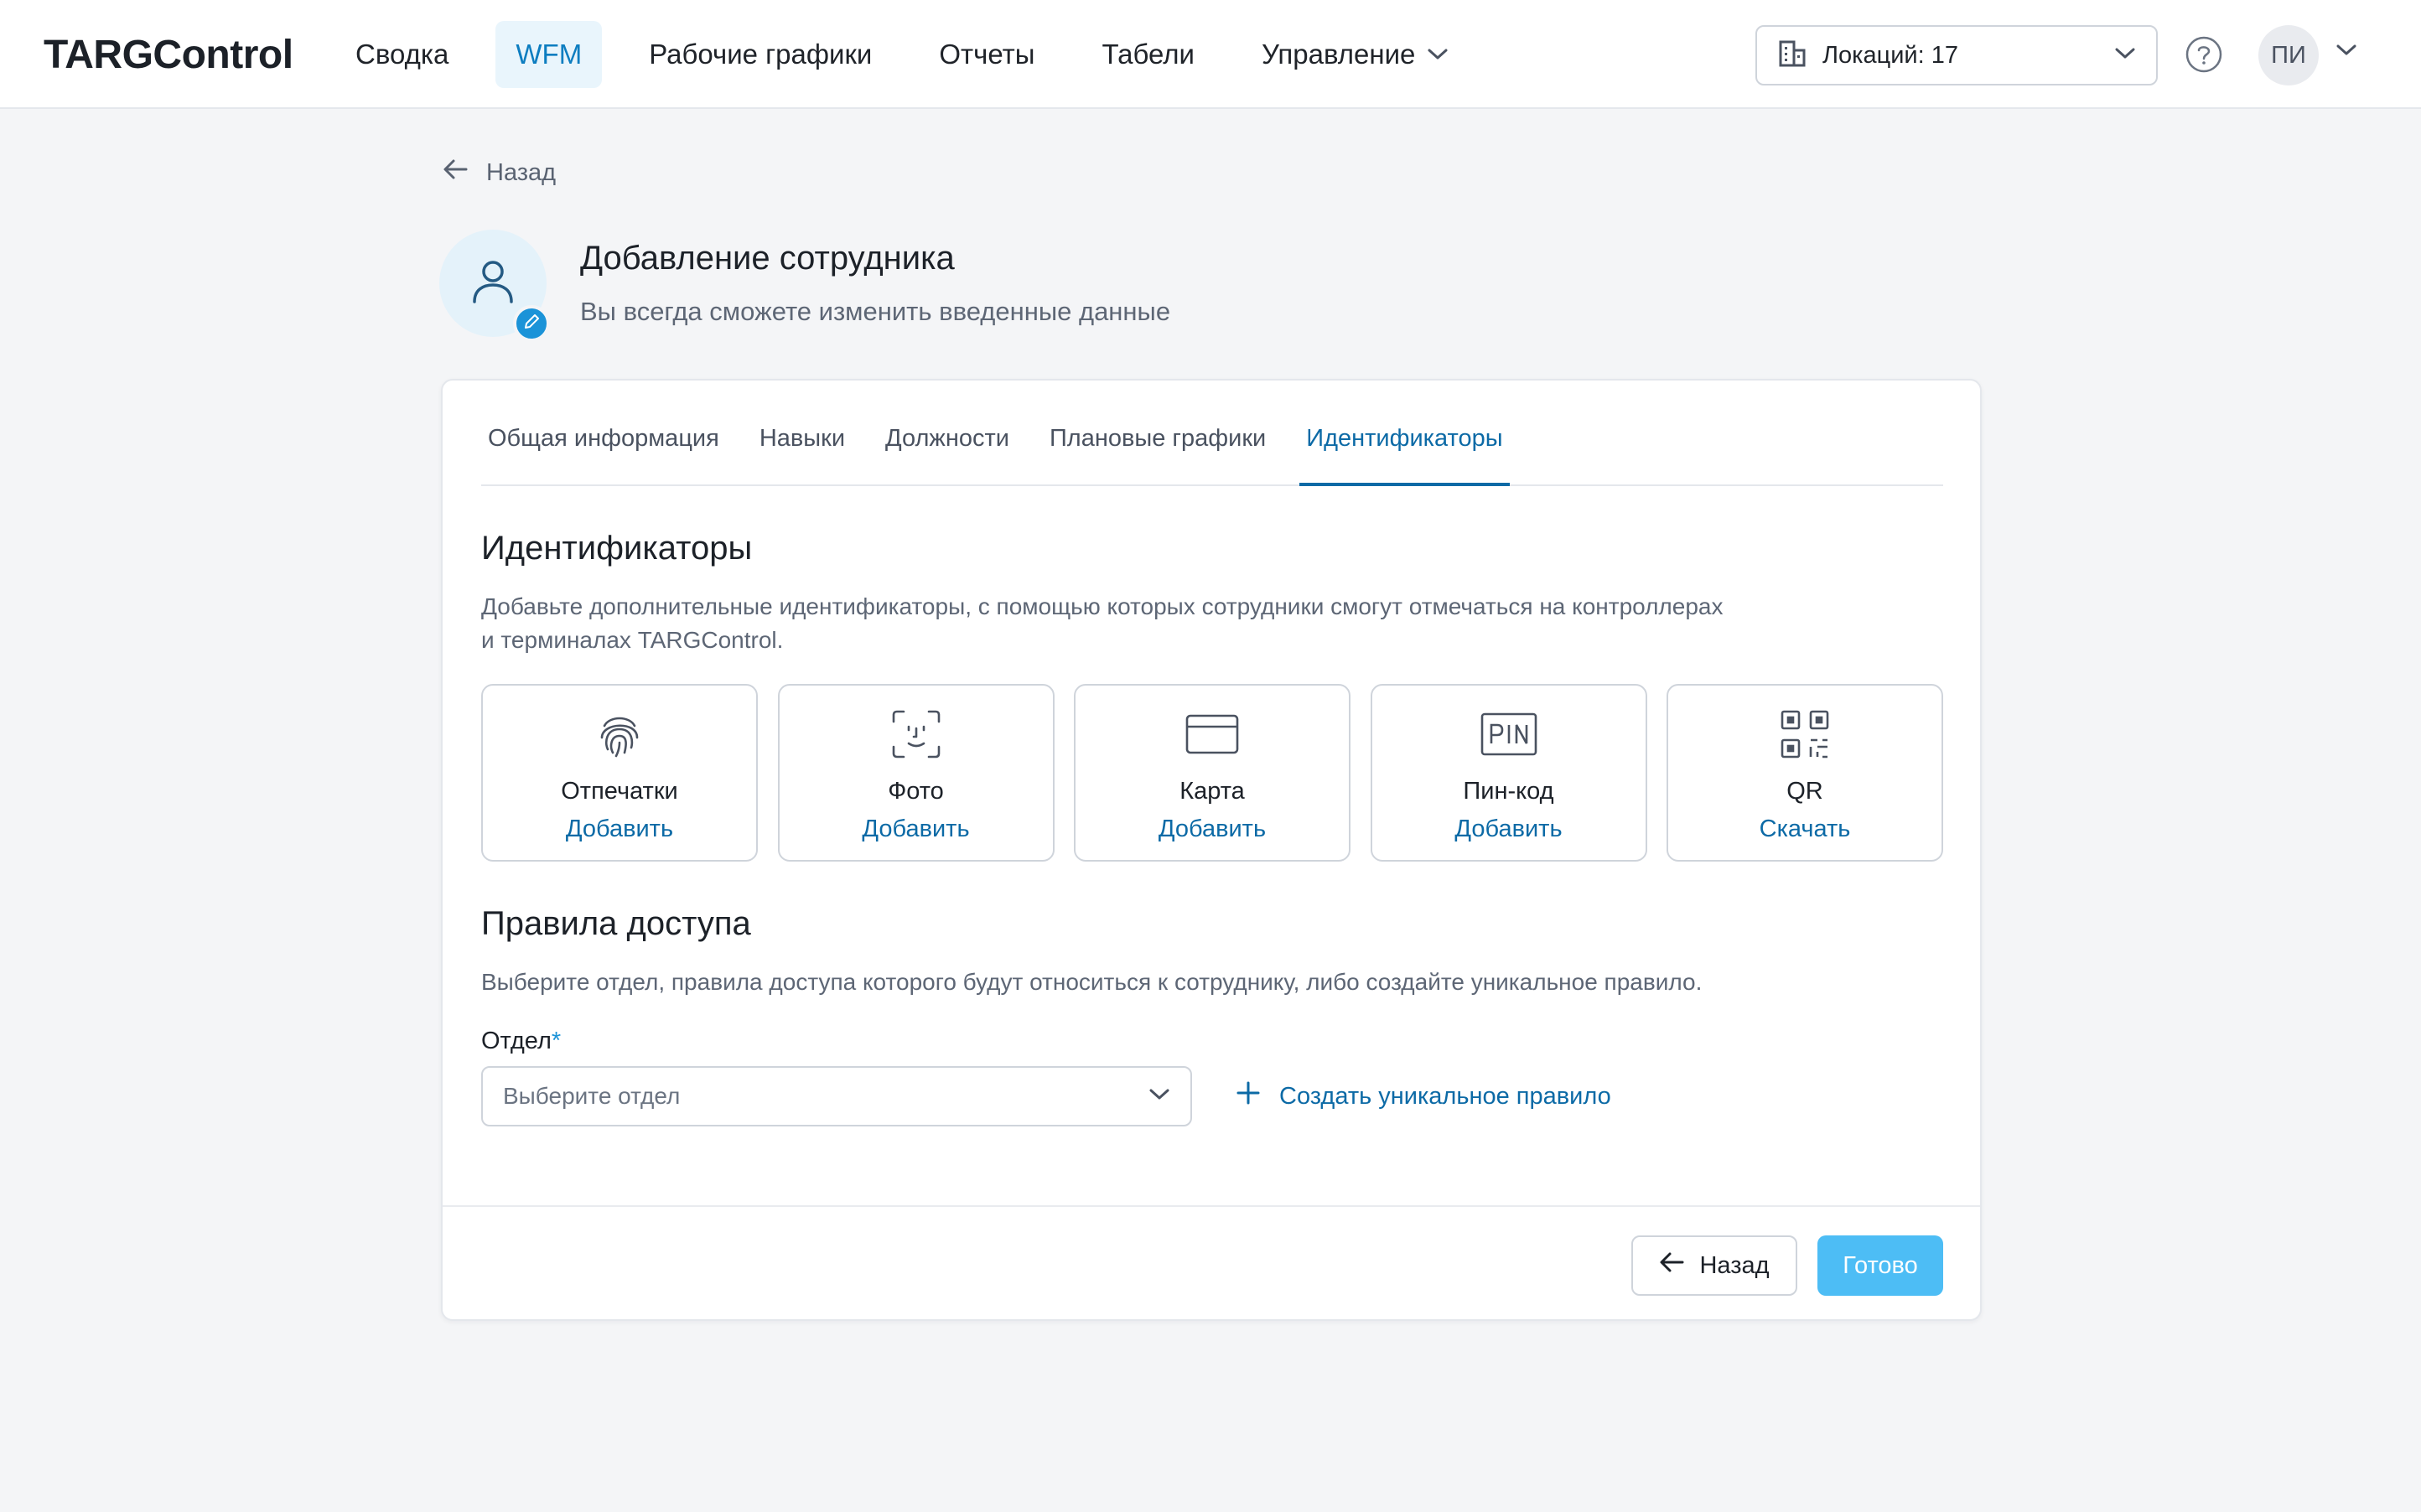  Describe the element at coordinates (837, 1096) in the screenshot. I see `department-select: Выберите отдел` at that location.